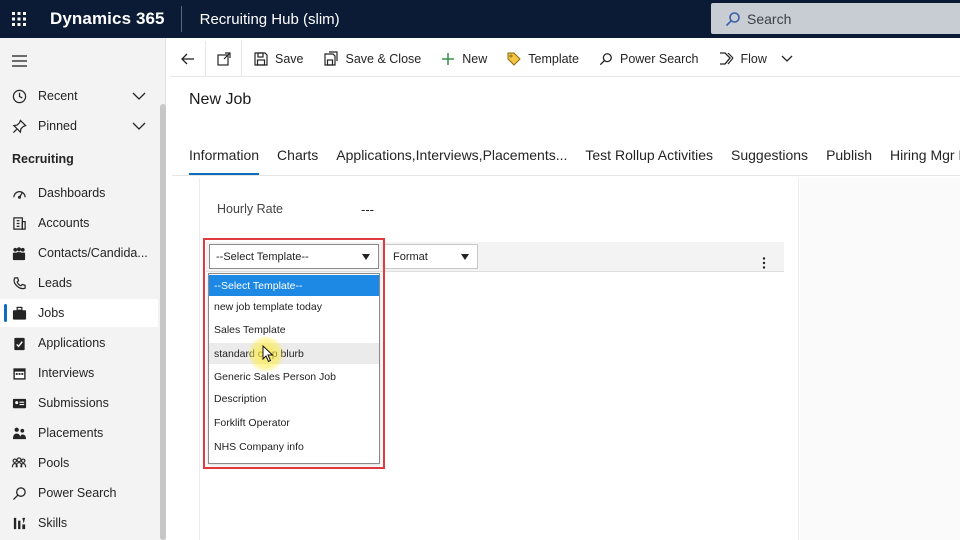  I want to click on caret-down-icon, so click(465, 257).